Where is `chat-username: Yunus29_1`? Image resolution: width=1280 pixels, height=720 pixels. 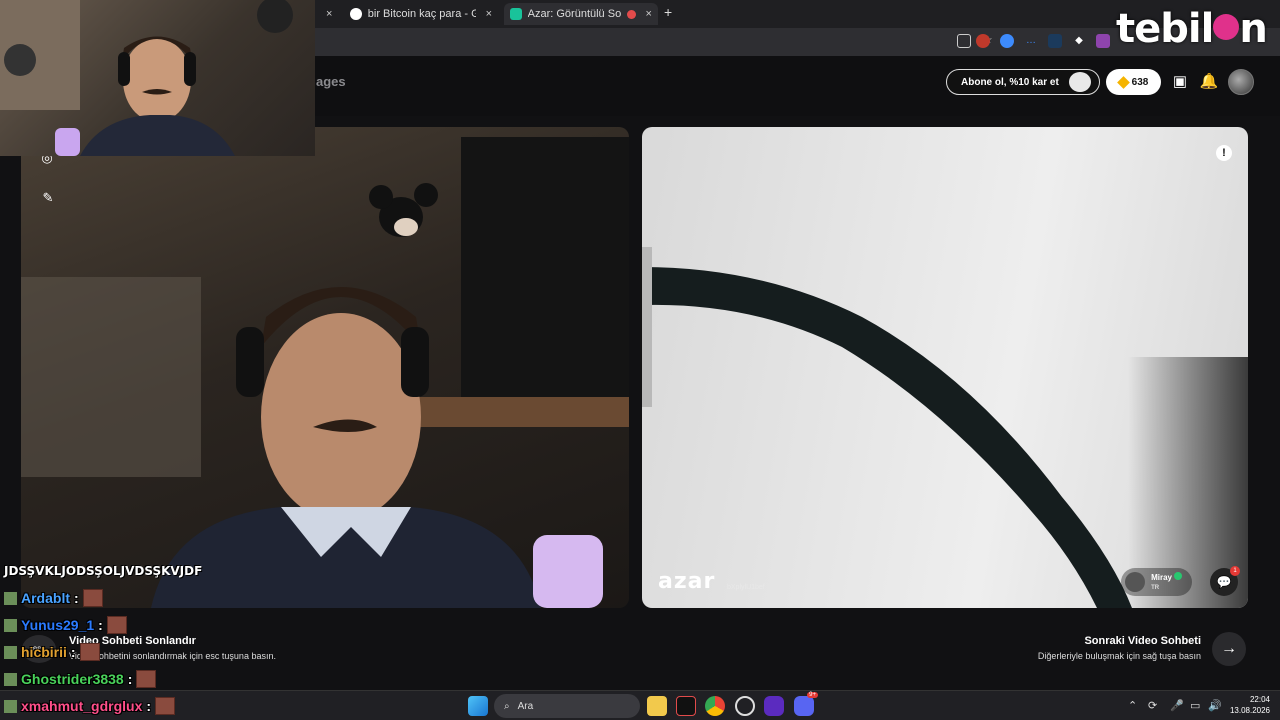
chat-username: Yunus29_1 is located at coordinates (58, 625).